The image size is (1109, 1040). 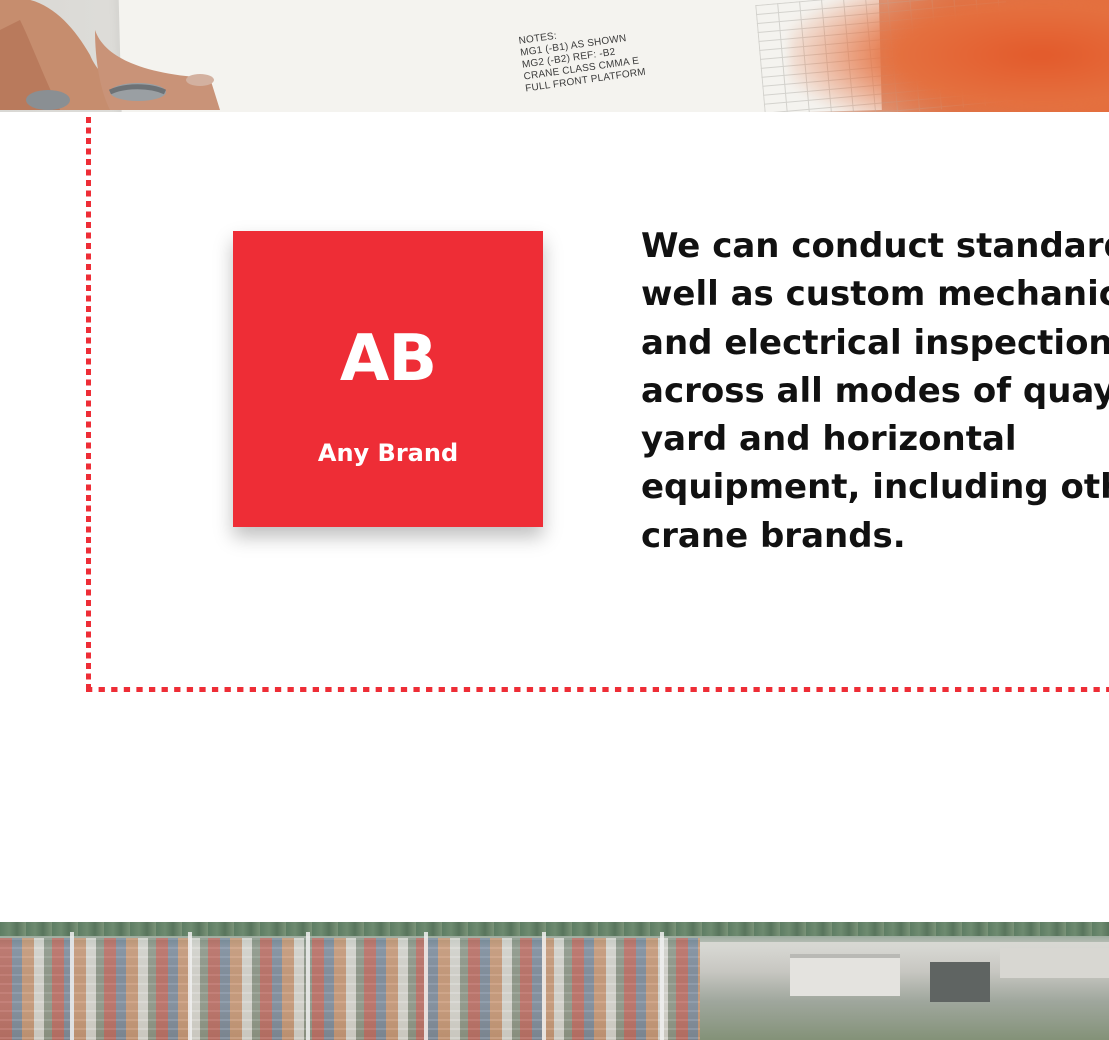 I want to click on hand-image, so click(x=110, y=55).